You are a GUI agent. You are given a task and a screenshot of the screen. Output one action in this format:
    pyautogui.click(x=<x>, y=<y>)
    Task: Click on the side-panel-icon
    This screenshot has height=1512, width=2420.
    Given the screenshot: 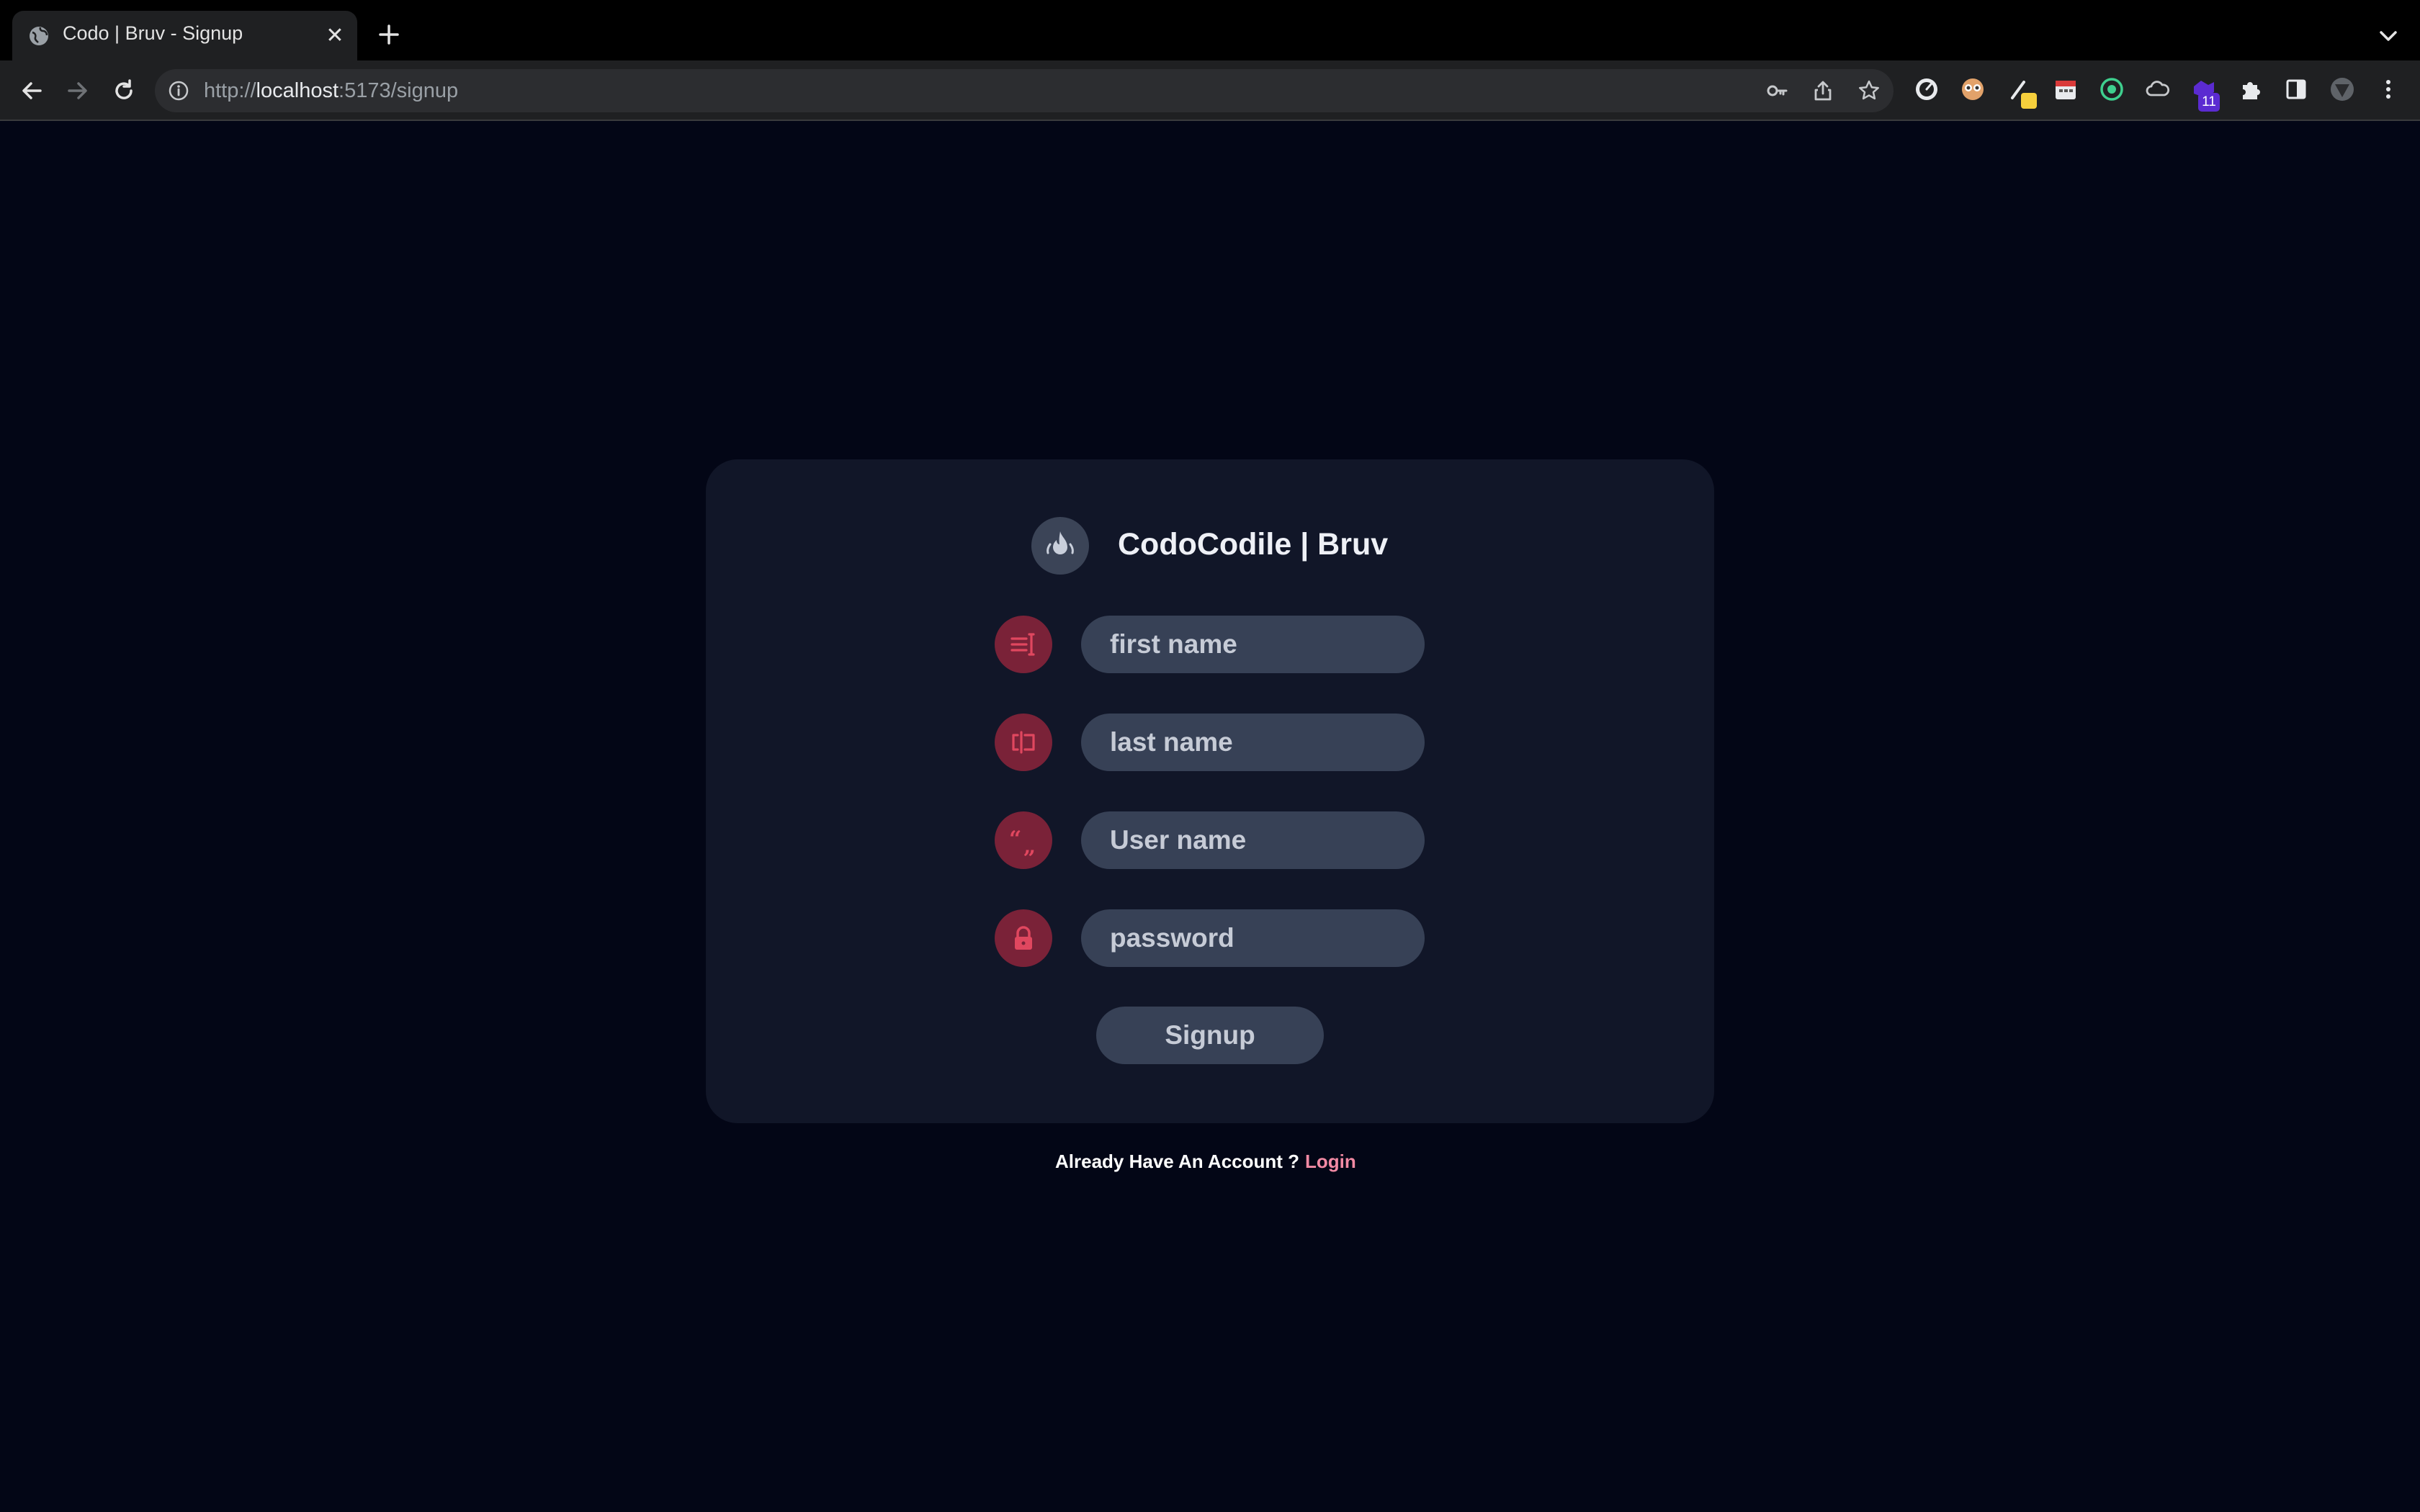 What is the action you would take?
    pyautogui.click(x=2296, y=89)
    